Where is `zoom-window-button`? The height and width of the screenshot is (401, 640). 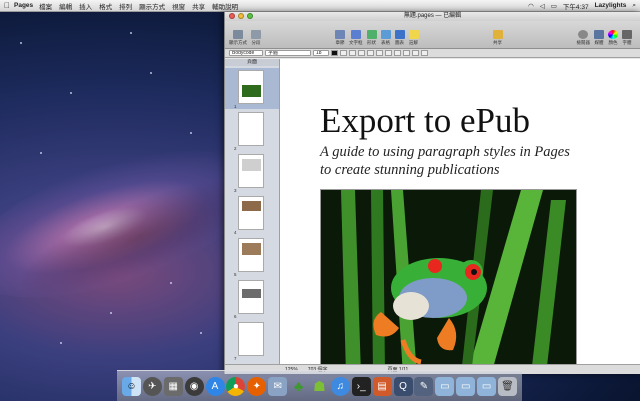
zoom-window-button is located at coordinates (250, 16).